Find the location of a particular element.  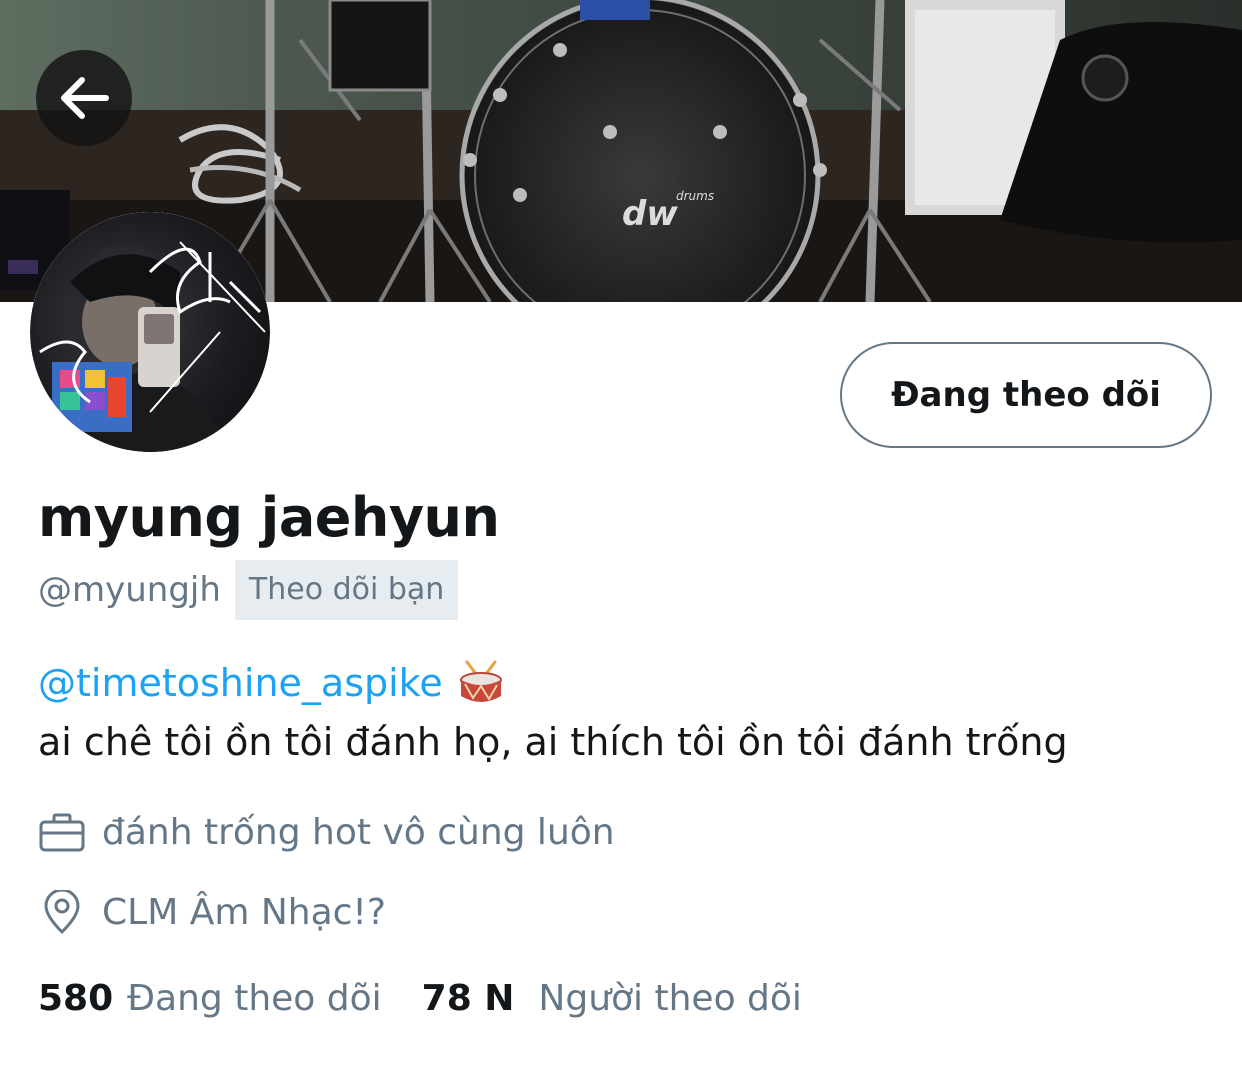

avatar is located at coordinates (150, 332).